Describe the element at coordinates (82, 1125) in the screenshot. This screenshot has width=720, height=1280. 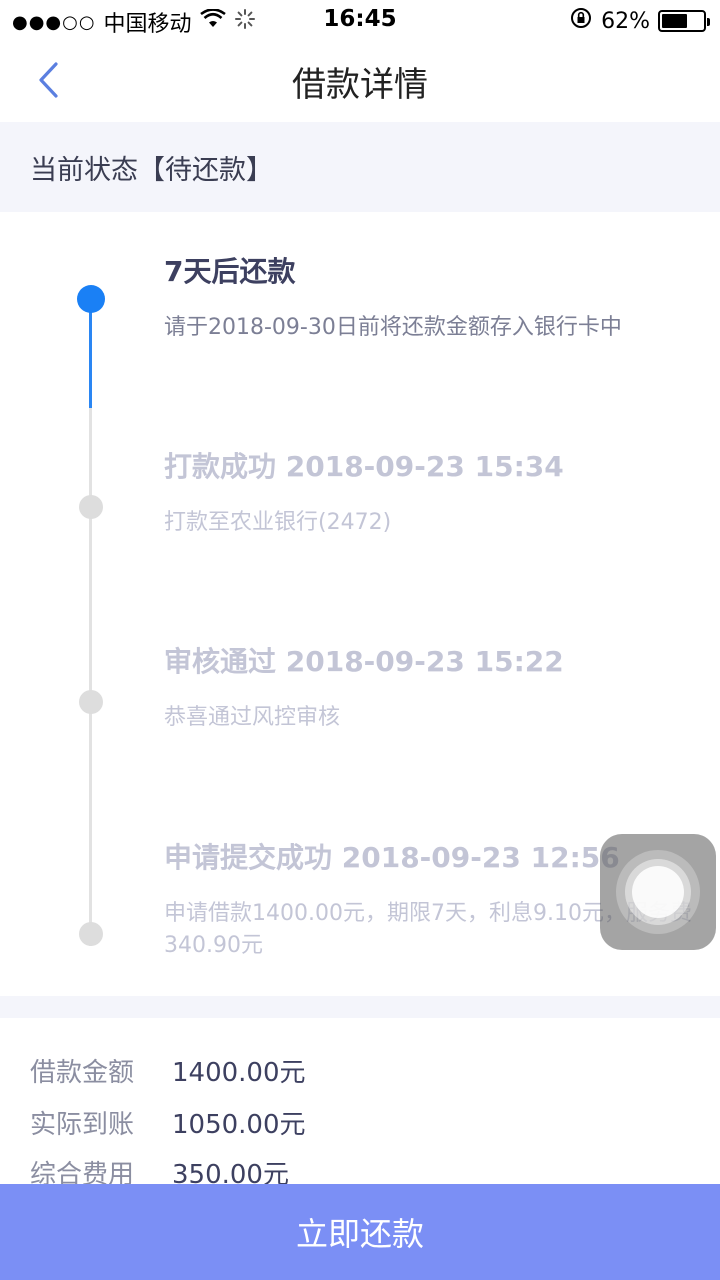
I see `detail-label: 实际到账` at that location.